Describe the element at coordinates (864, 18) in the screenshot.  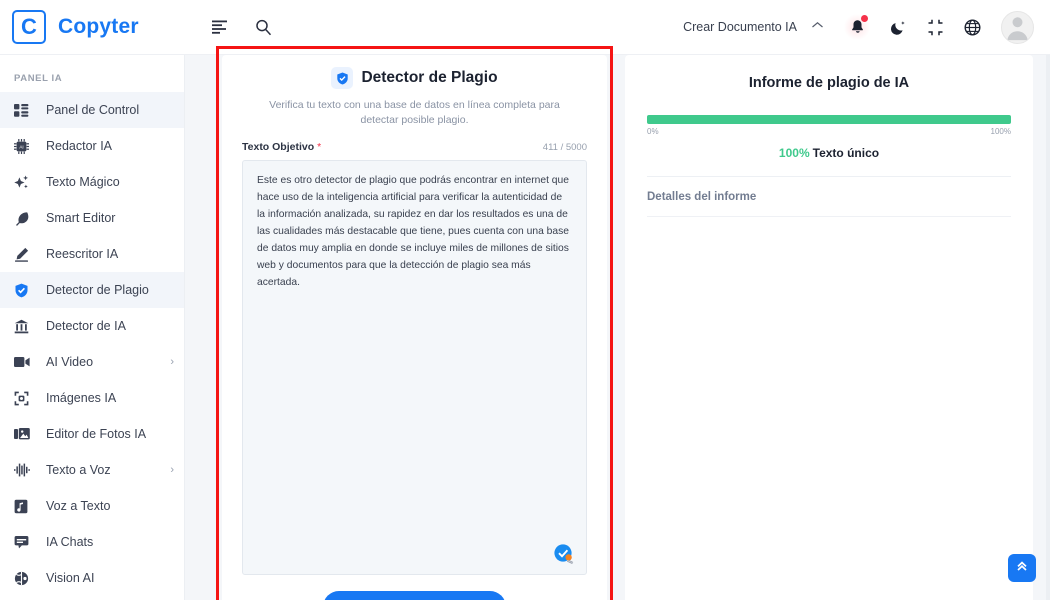
I see `notification-badge` at that location.